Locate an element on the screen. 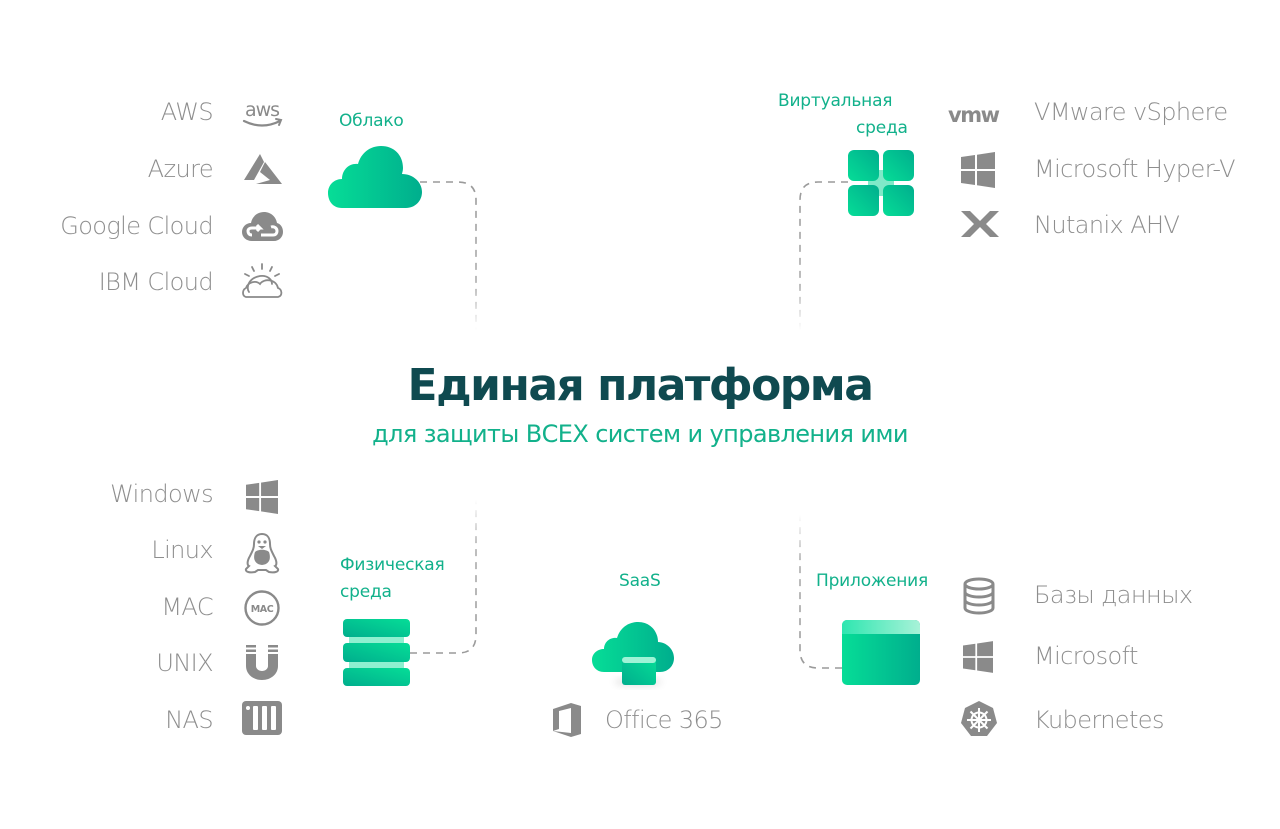  virtual-grid-icon is located at coordinates (881, 183).